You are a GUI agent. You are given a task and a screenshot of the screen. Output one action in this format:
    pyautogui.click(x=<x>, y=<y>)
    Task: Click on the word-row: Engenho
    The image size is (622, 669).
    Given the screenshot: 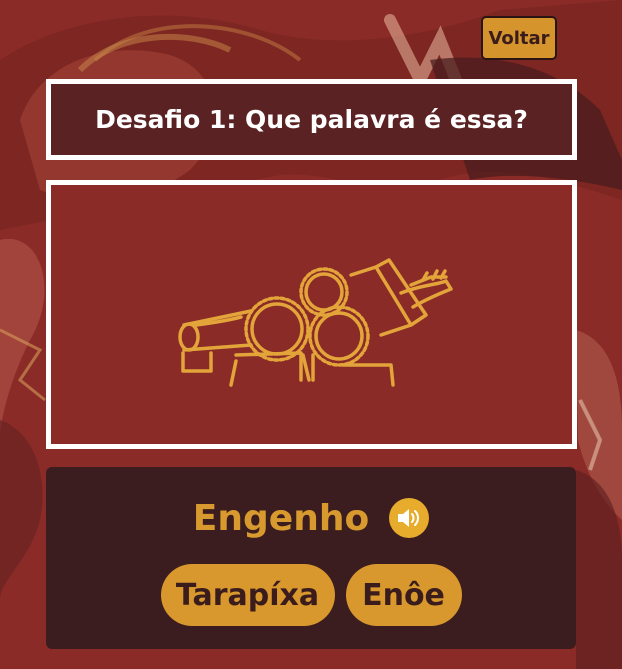 What is the action you would take?
    pyautogui.click(x=311, y=518)
    